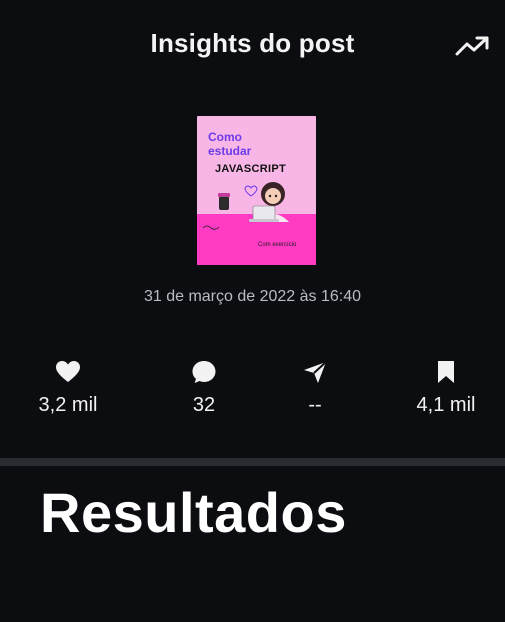 The width and height of the screenshot is (505, 622). What do you see at coordinates (252, 43) in the screenshot?
I see `page-title: Insights do post` at bounding box center [252, 43].